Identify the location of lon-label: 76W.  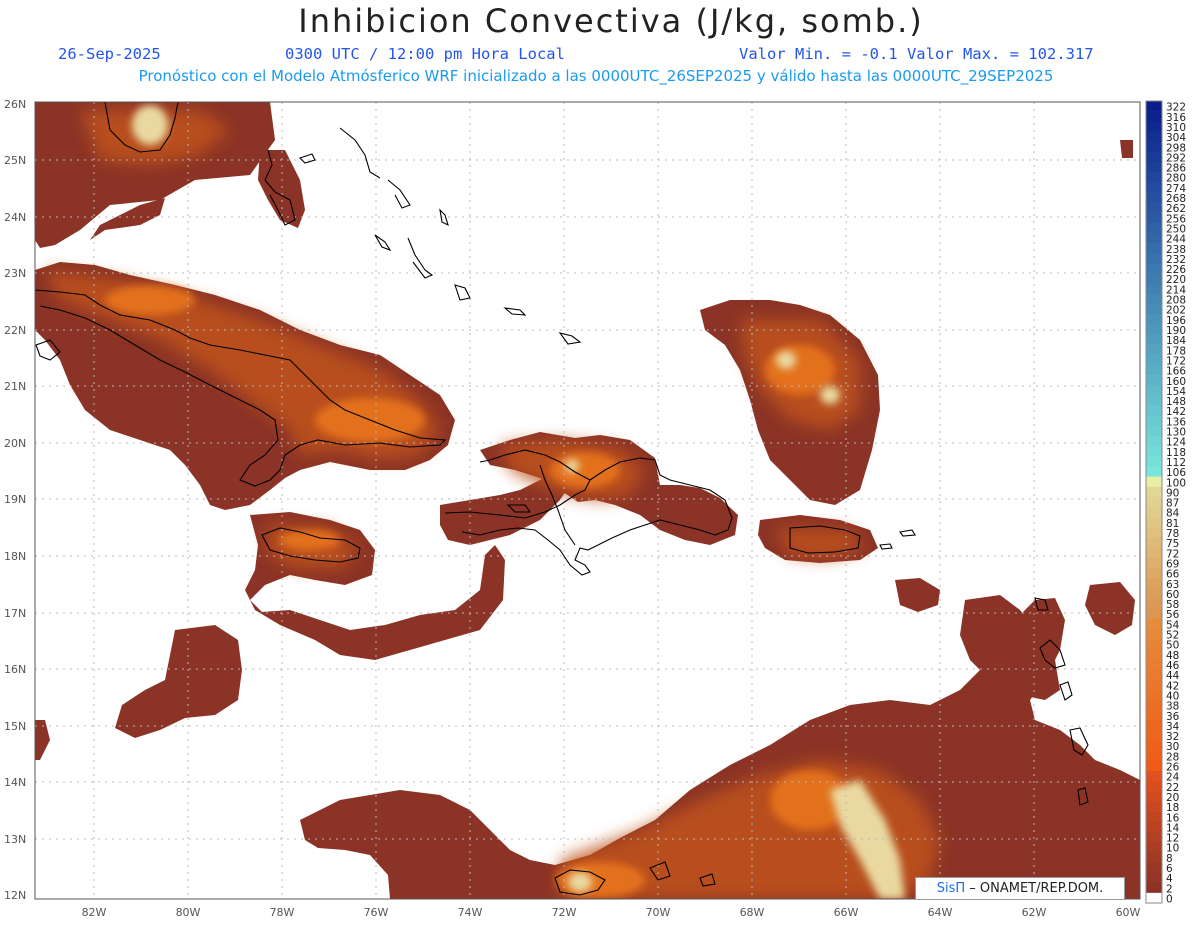
(376, 912).